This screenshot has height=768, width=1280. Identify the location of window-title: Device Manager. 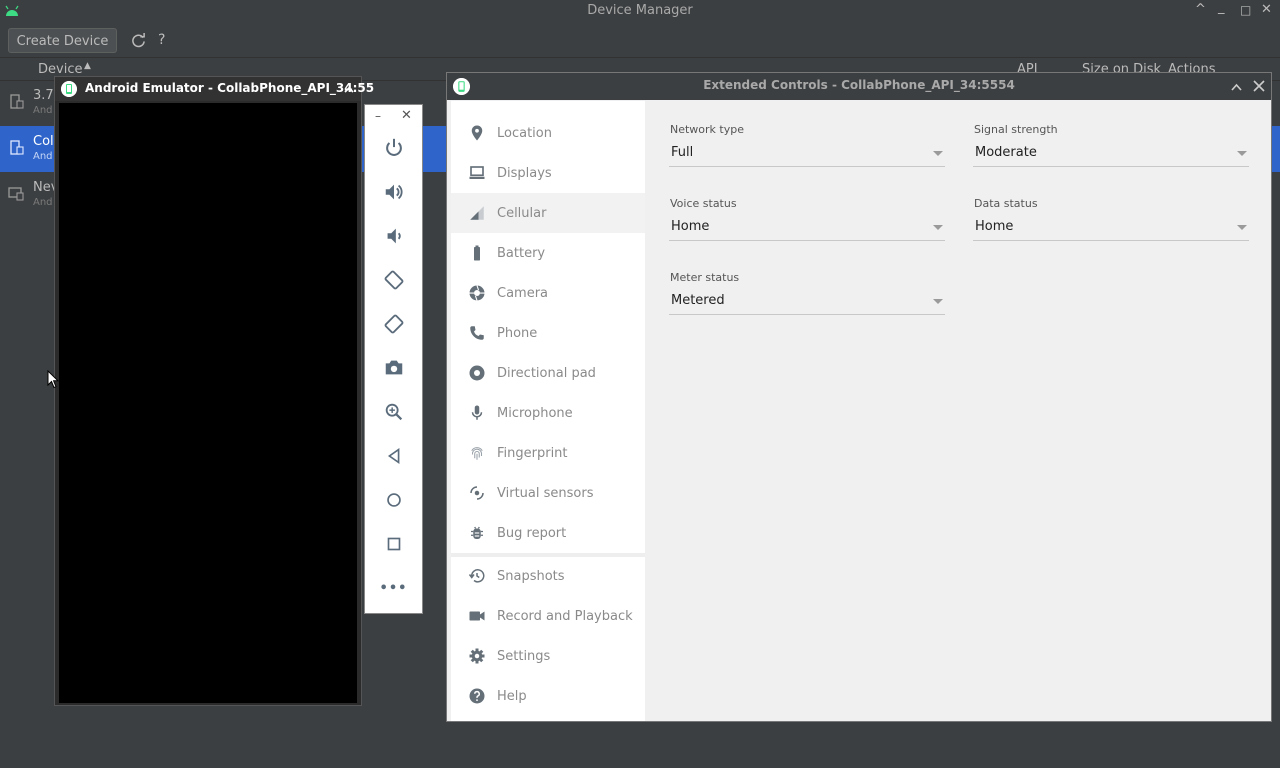
(640, 10).